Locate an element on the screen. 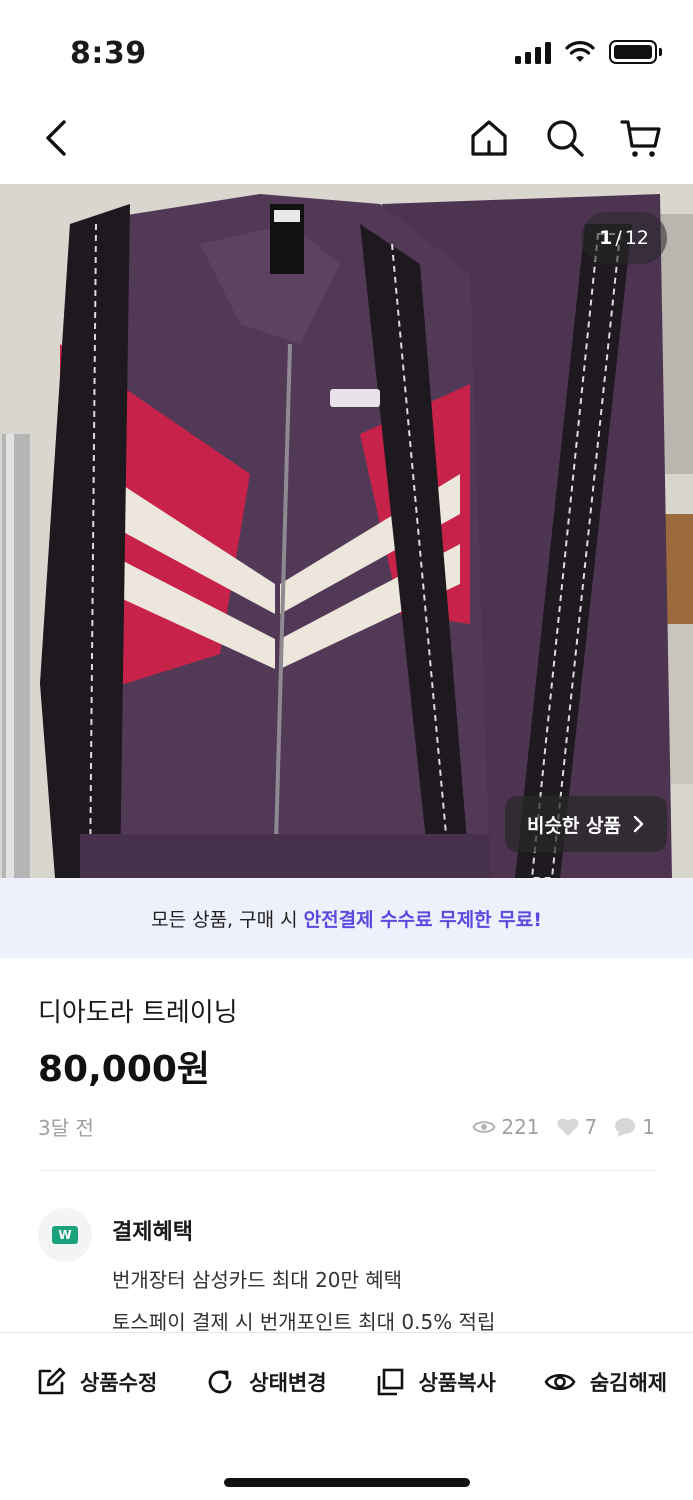  cart-icon is located at coordinates (641, 138).